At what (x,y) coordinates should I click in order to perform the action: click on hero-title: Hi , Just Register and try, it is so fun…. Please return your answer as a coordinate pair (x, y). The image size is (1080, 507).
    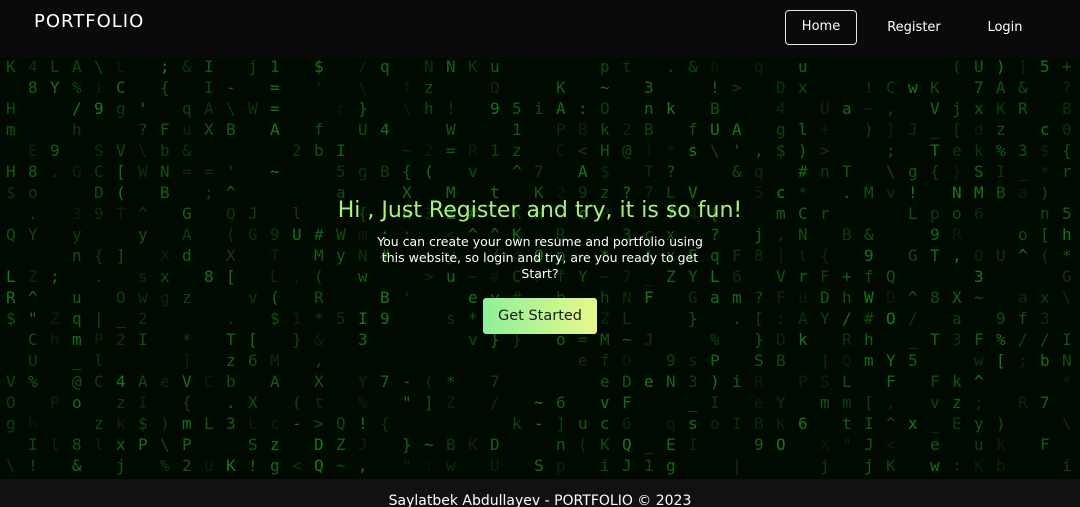
    Looking at the image, I should click on (540, 210).